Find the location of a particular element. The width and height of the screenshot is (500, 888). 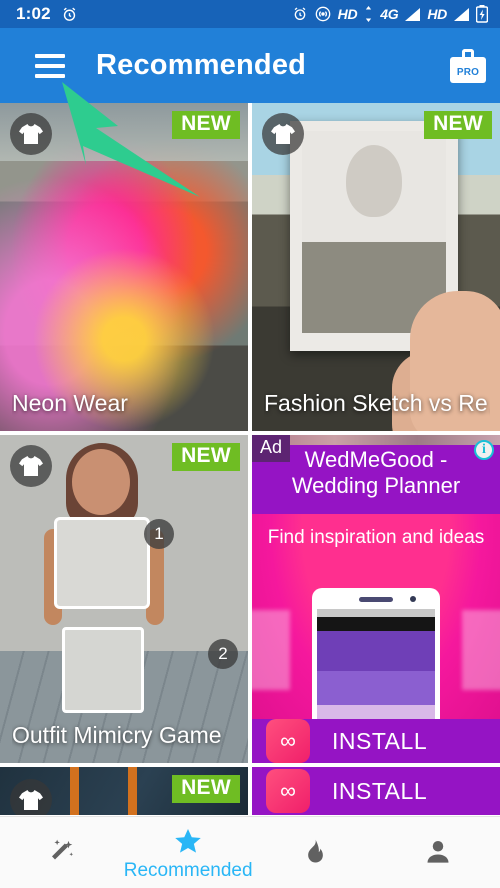

status-bar-left: 1:02 is located at coordinates (44, 14).